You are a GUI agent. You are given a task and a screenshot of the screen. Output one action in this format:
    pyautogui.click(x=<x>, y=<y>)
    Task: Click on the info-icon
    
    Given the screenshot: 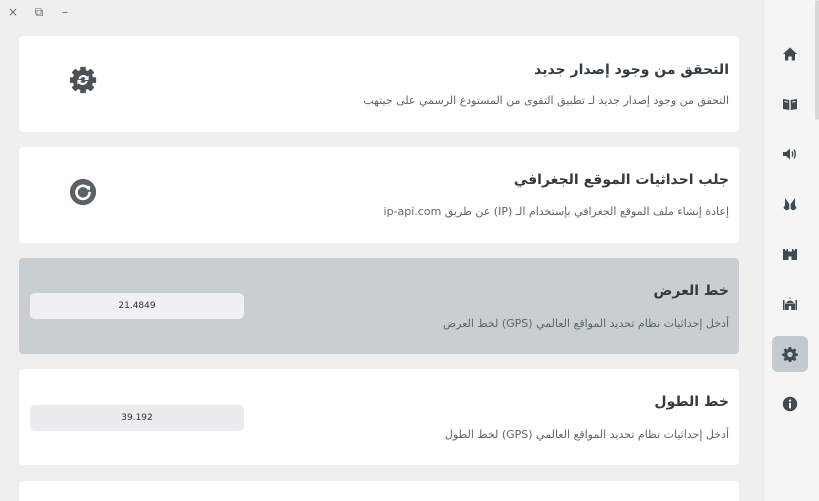 What is the action you would take?
    pyautogui.click(x=790, y=404)
    